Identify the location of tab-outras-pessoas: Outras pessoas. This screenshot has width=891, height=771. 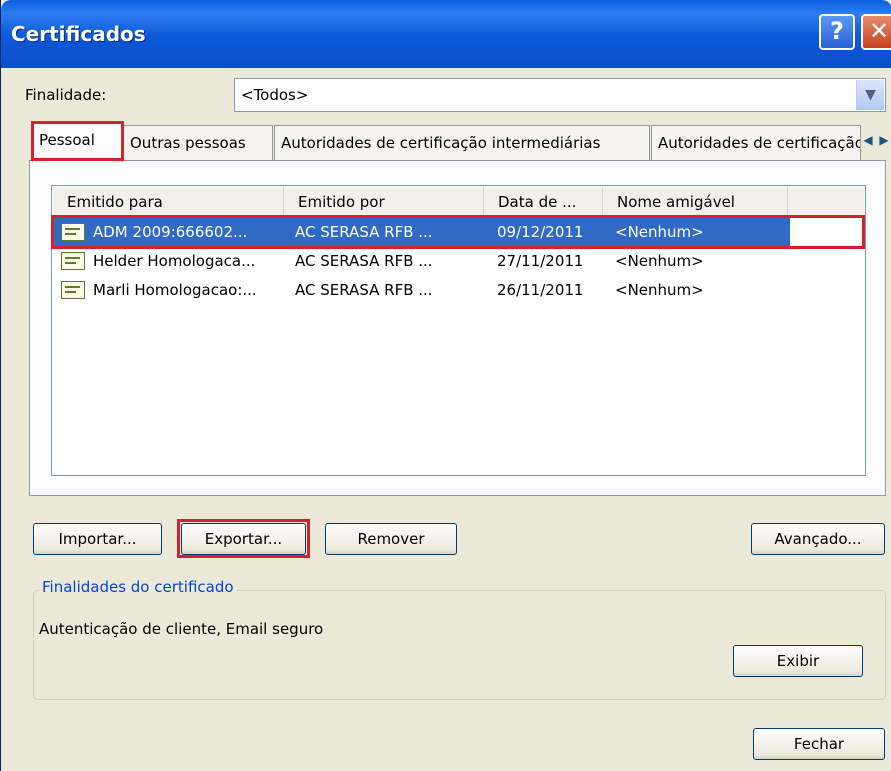
(198, 143).